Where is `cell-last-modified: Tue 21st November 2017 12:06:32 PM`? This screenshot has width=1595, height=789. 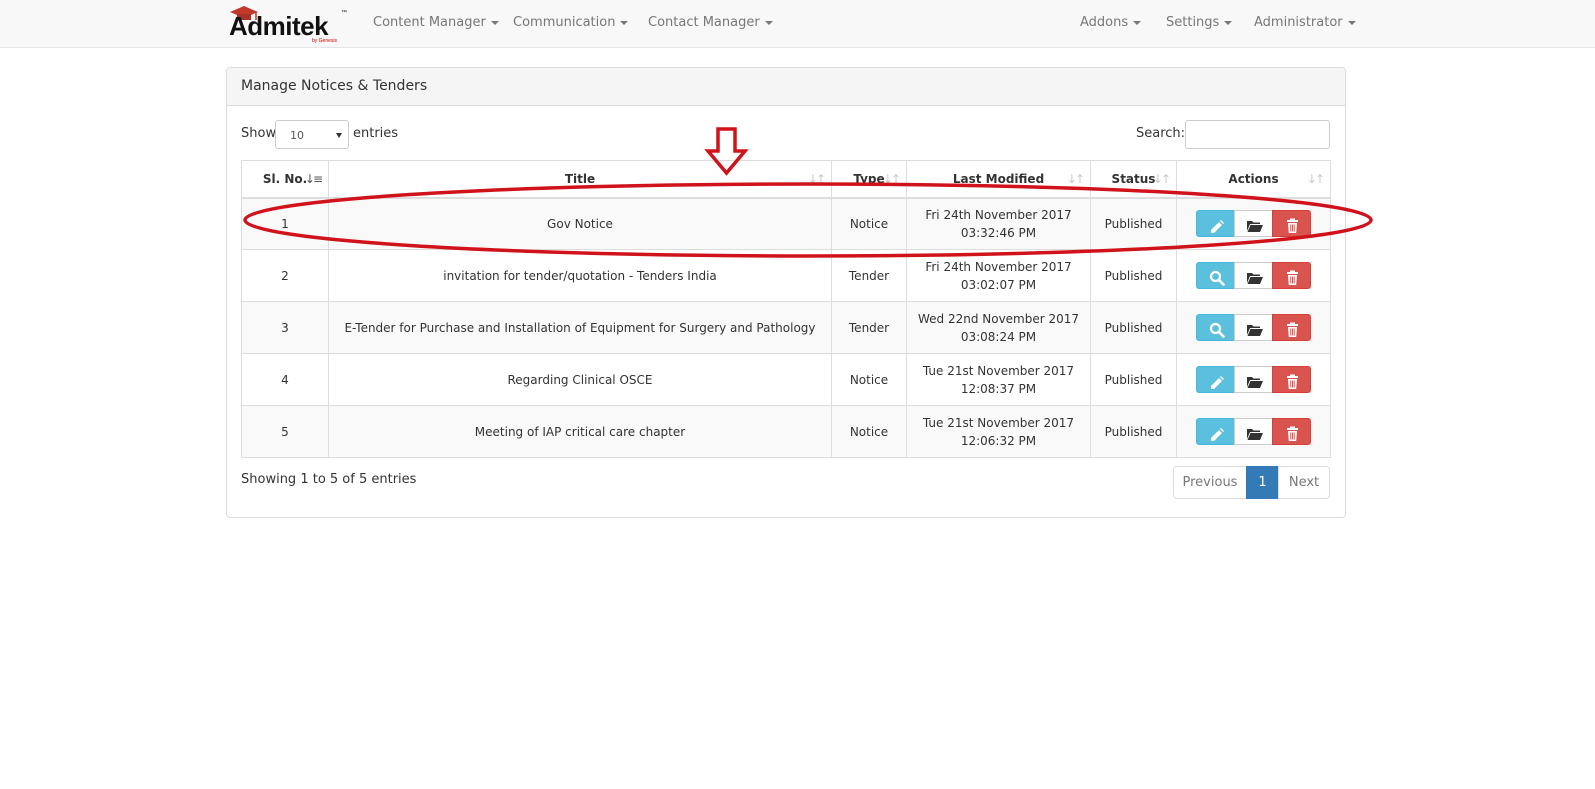
cell-last-modified: Tue 21st November 2017 12:06:32 PM is located at coordinates (998, 431).